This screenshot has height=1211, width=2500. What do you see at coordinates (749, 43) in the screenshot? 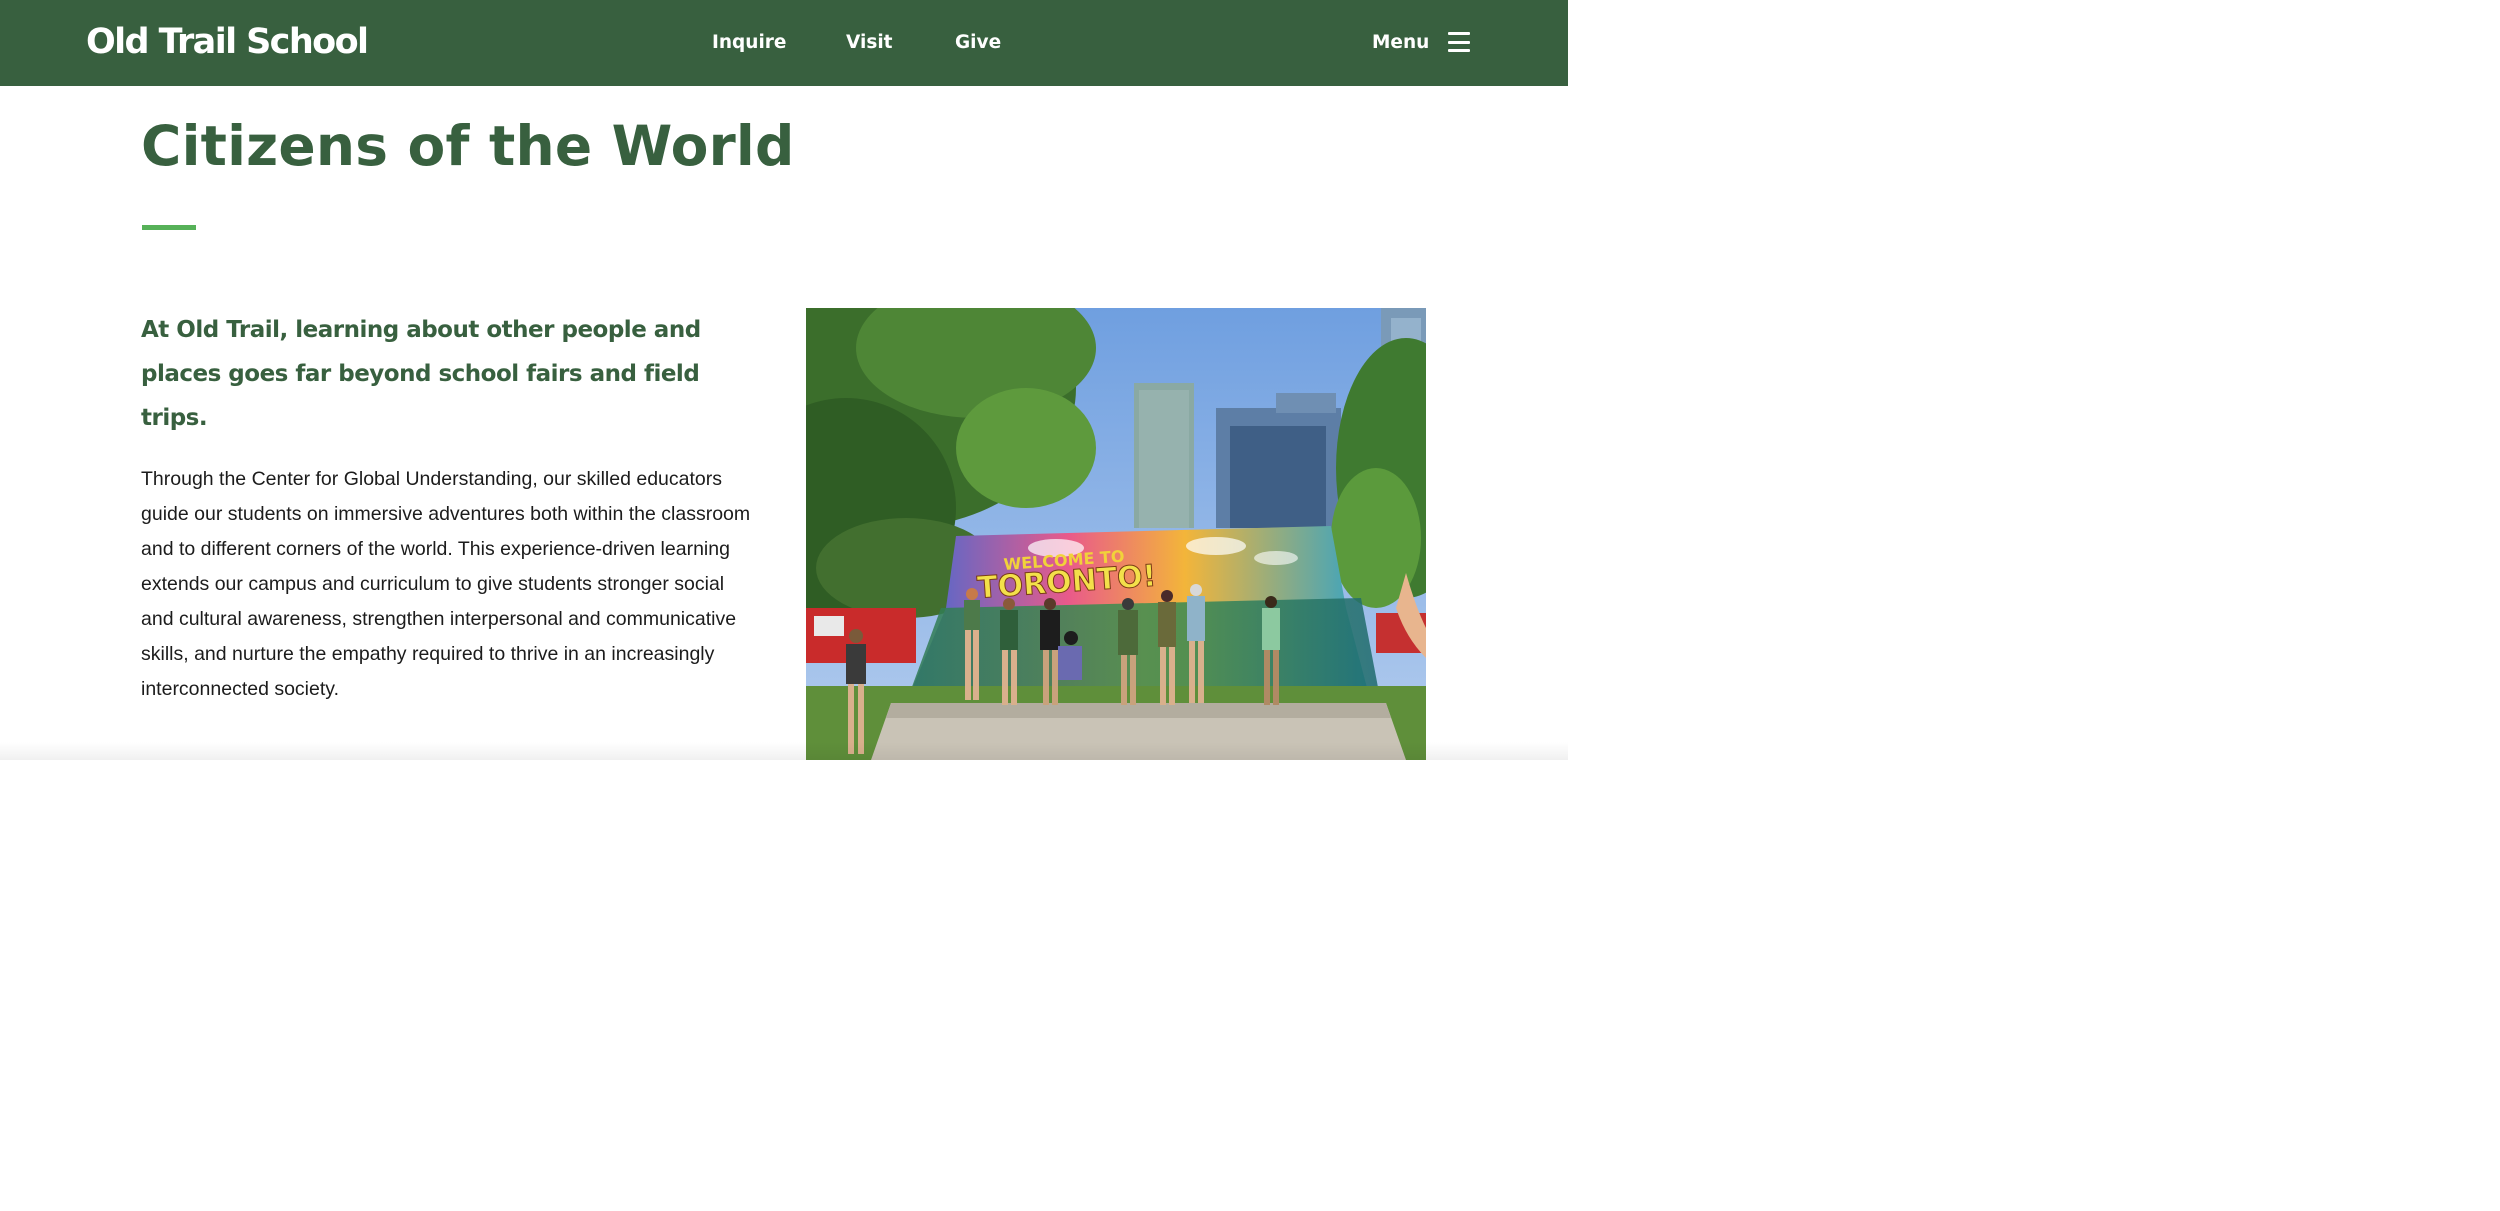
I see `nav-link-inquire: Inquire` at bounding box center [749, 43].